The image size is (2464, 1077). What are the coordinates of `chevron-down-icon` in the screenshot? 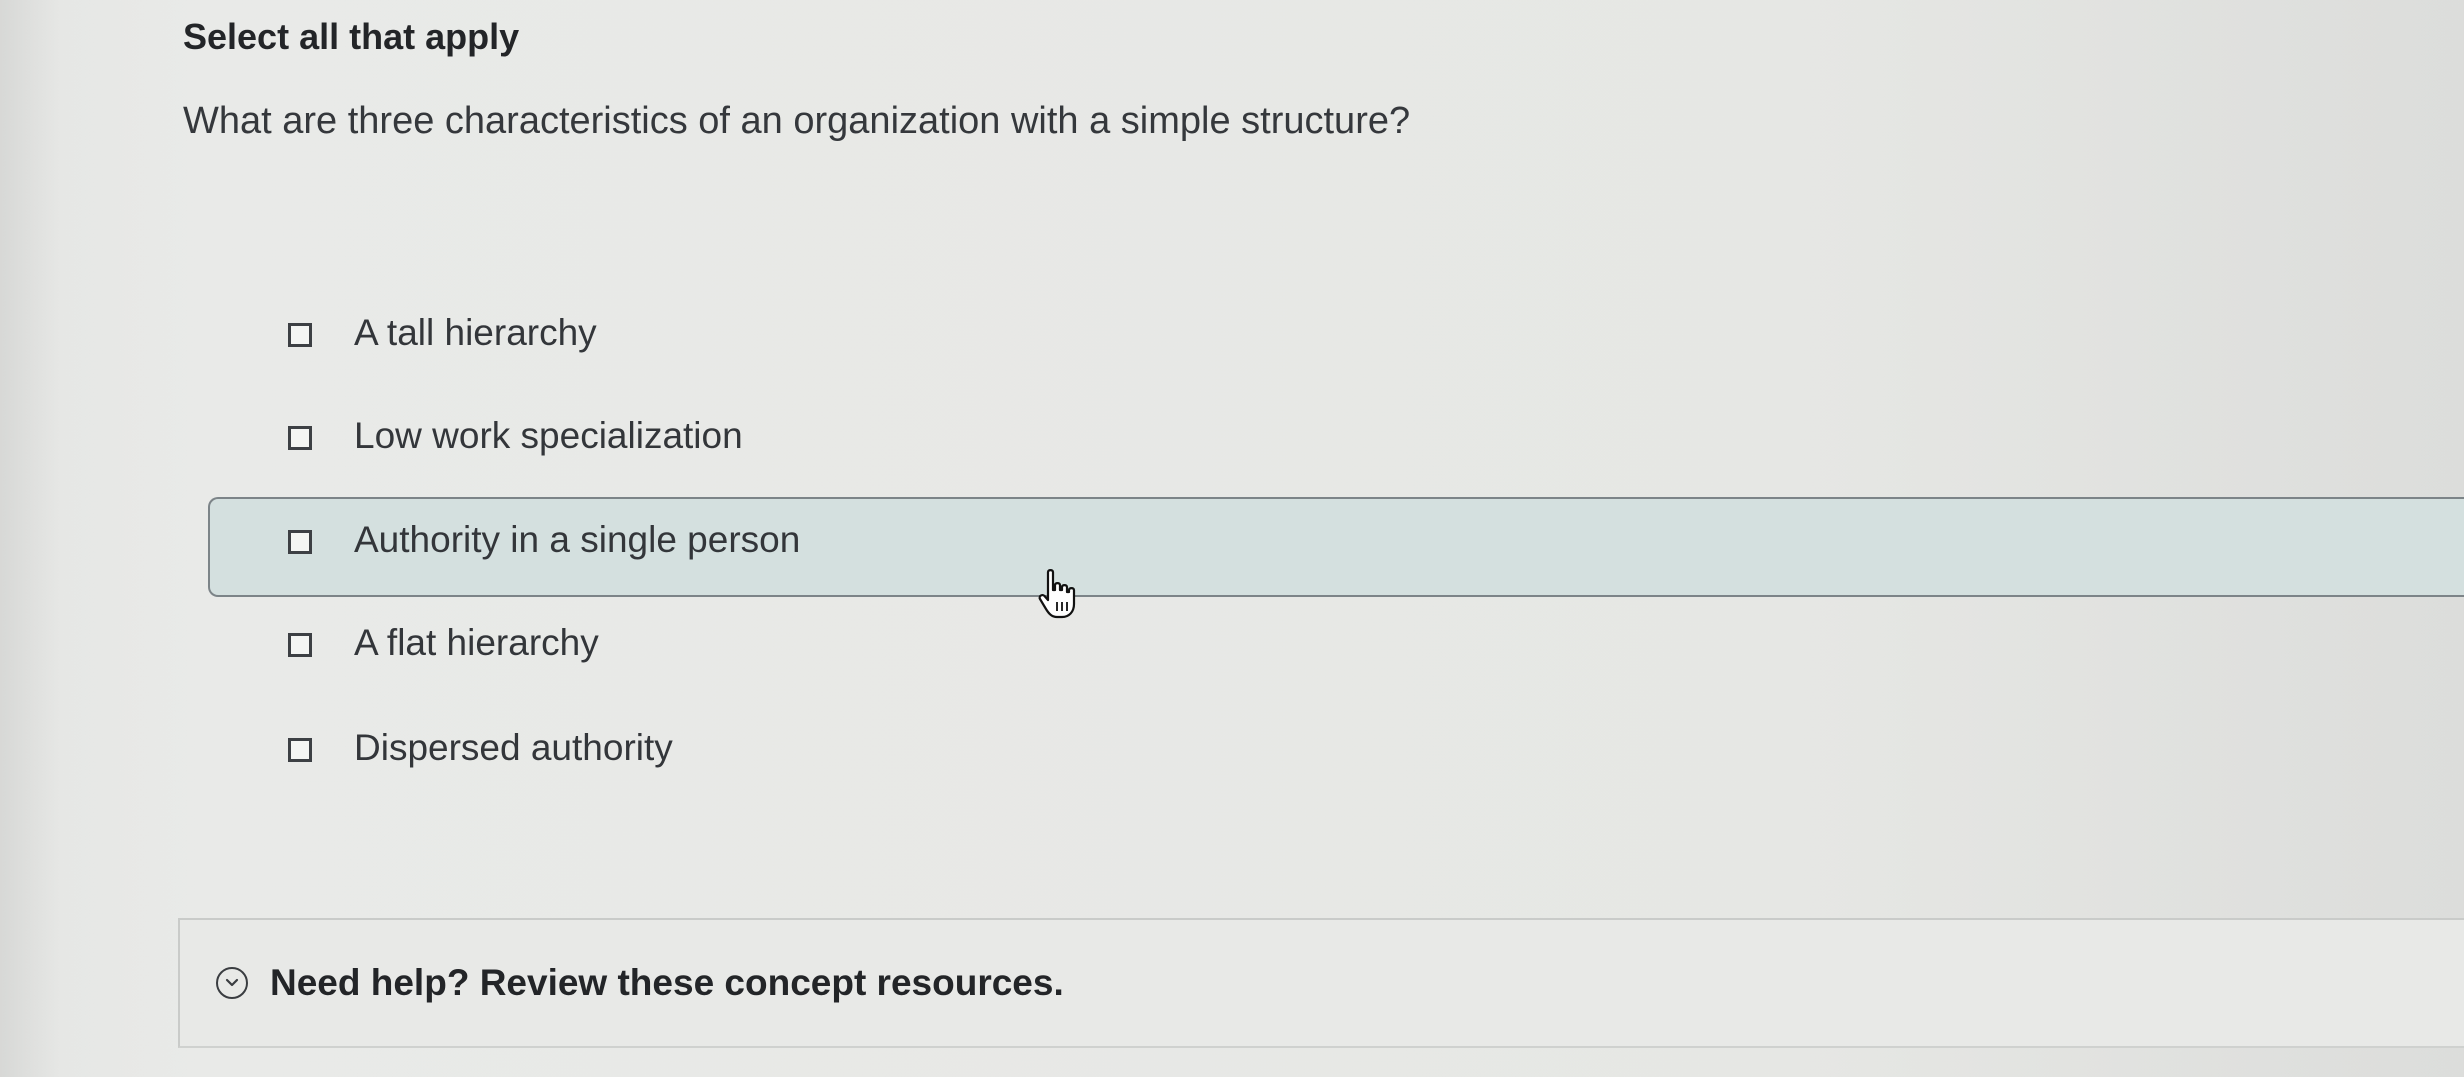 It's located at (232, 982).